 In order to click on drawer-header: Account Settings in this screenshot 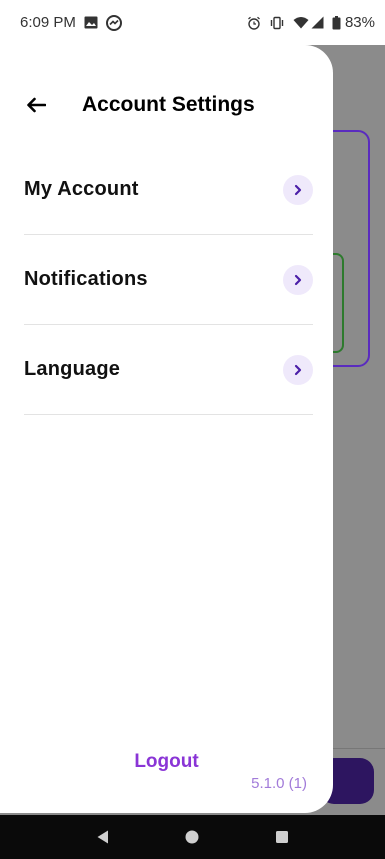, I will do `click(139, 105)`.